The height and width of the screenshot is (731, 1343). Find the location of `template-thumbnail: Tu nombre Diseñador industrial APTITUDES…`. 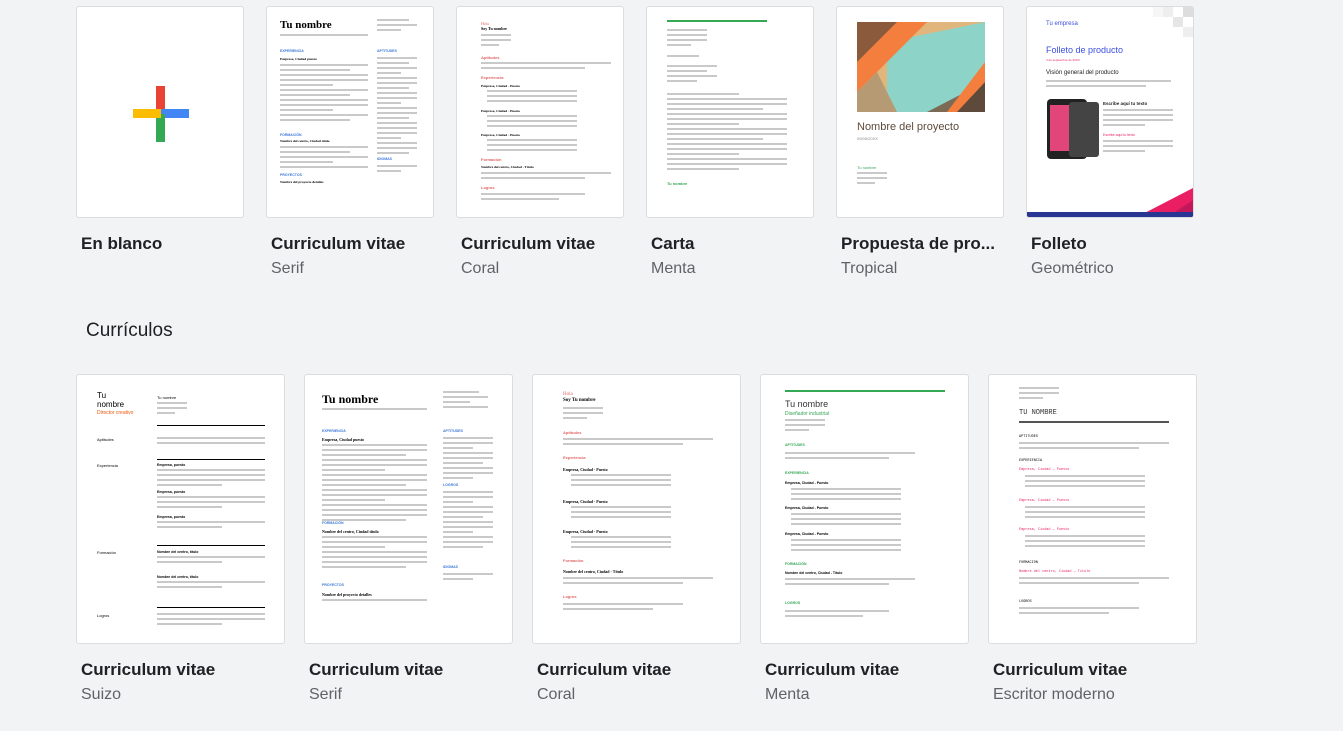

template-thumbnail: Tu nombre Diseñador industrial APTITUDES… is located at coordinates (864, 509).